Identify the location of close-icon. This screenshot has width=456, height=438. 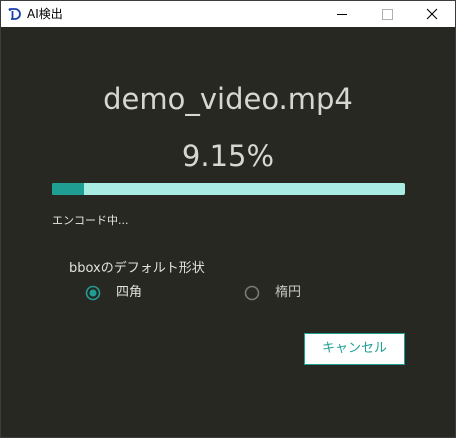
(432, 14).